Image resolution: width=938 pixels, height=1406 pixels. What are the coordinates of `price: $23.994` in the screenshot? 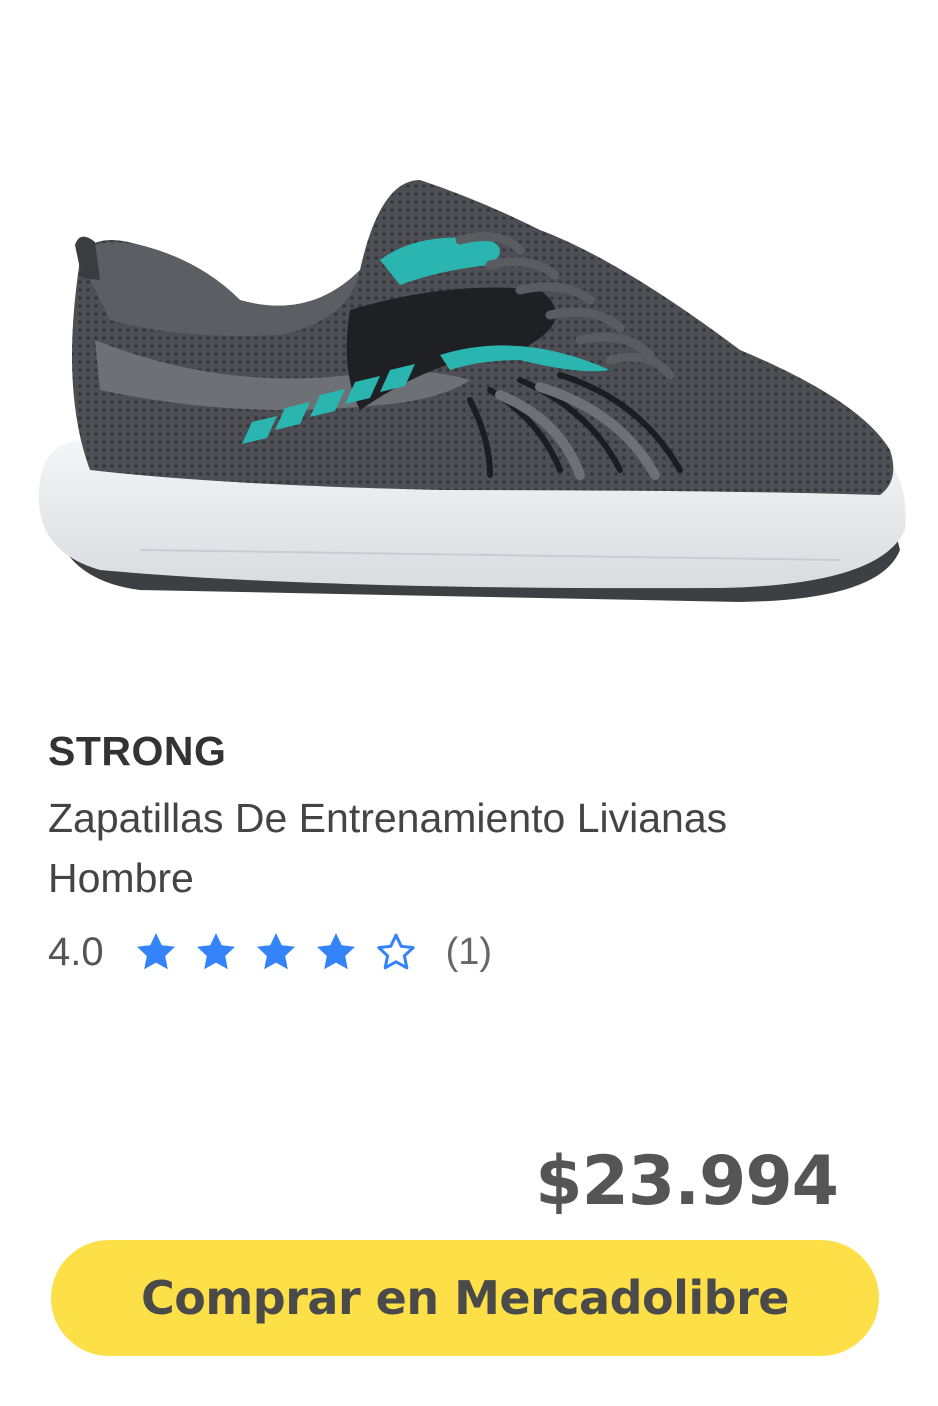 It's located at (687, 1181).